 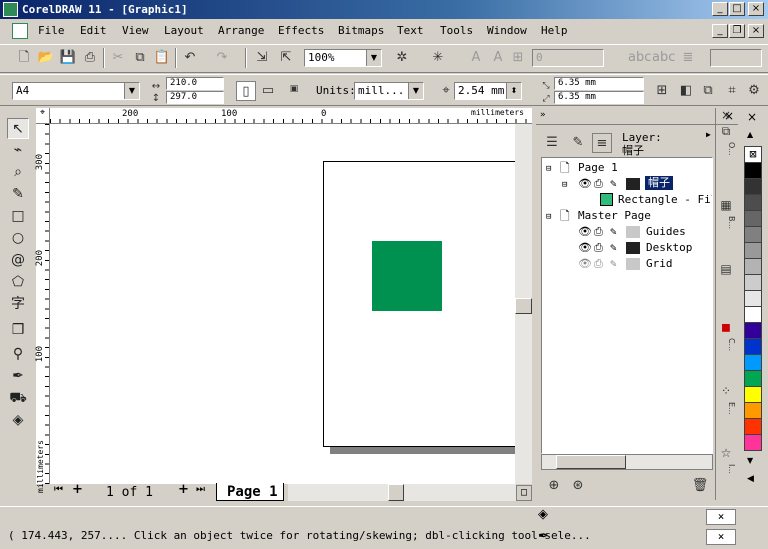 I want to click on horizontal-ruler: 200 100 0 millimeters, so click(x=291, y=116).